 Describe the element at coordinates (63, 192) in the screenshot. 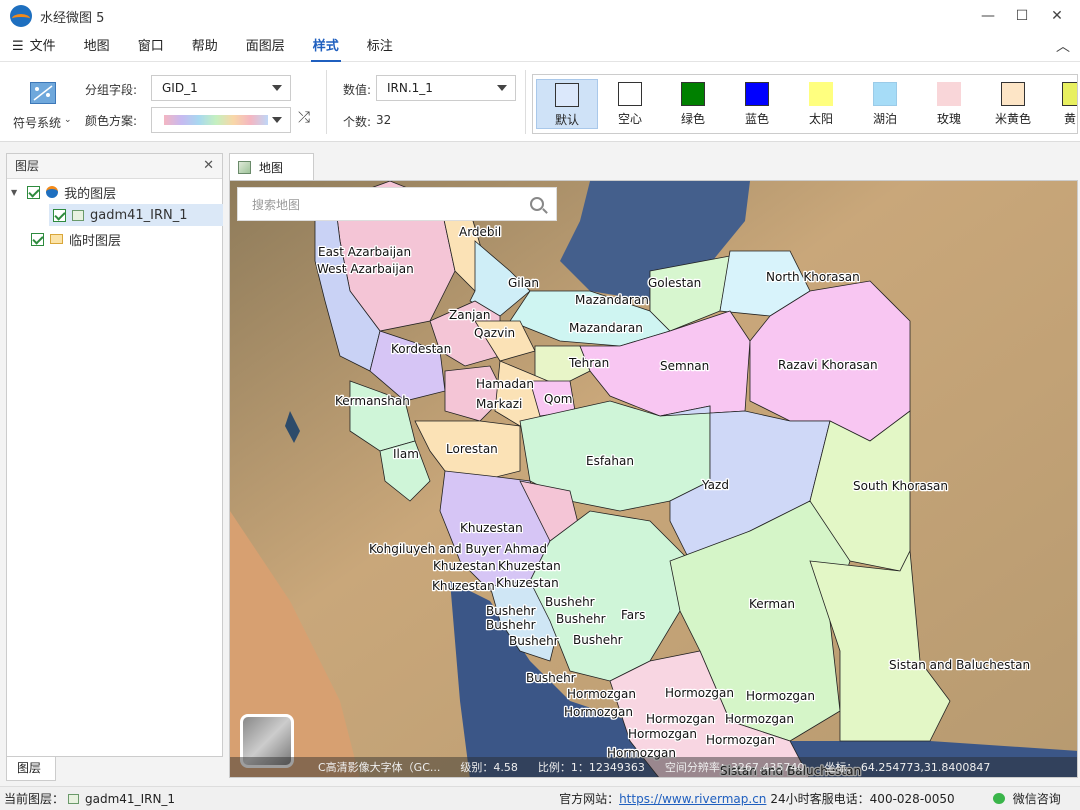

I see `layer-group-my-layers: ▼ 我的图层` at that location.